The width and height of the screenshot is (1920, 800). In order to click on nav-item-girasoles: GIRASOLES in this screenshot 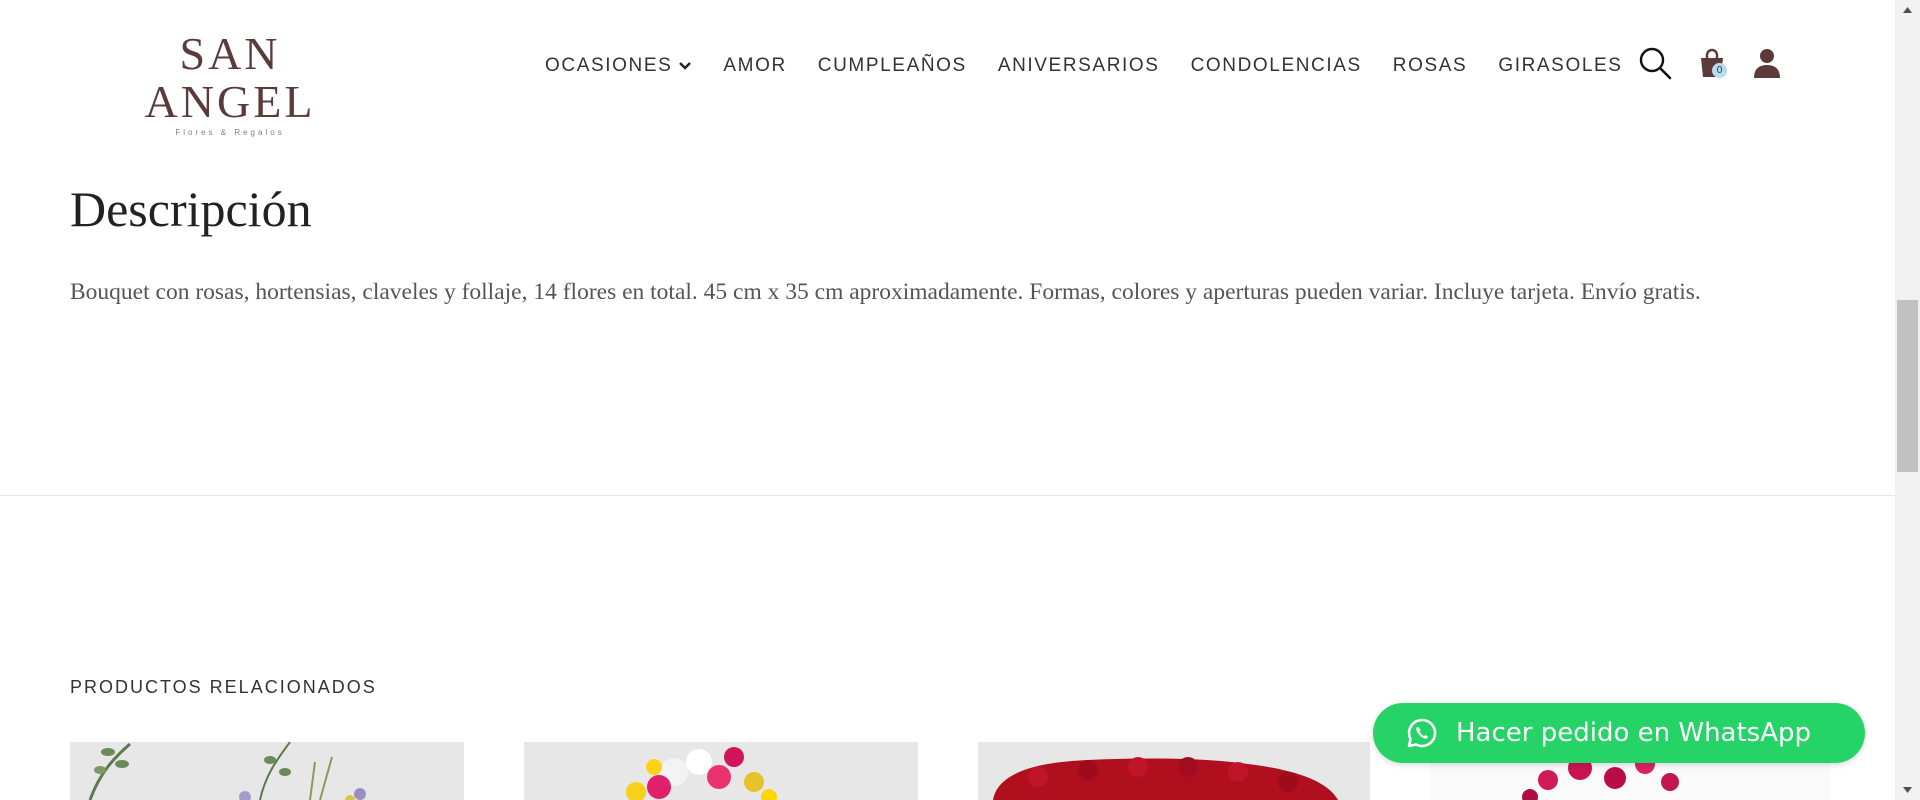, I will do `click(1560, 66)`.